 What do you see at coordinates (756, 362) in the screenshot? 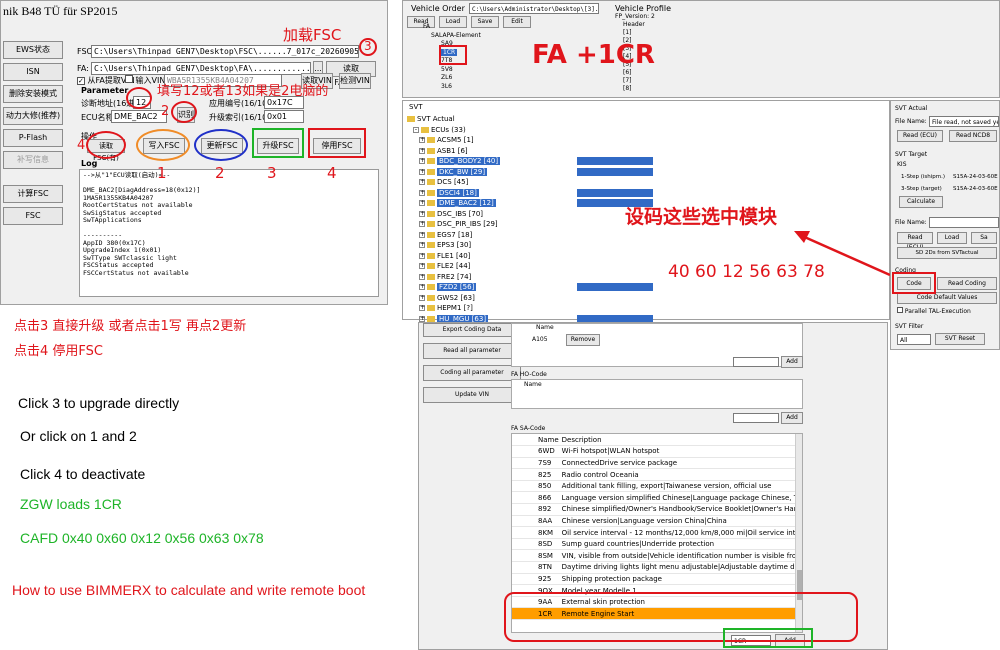
I see `element-add-field` at bounding box center [756, 362].